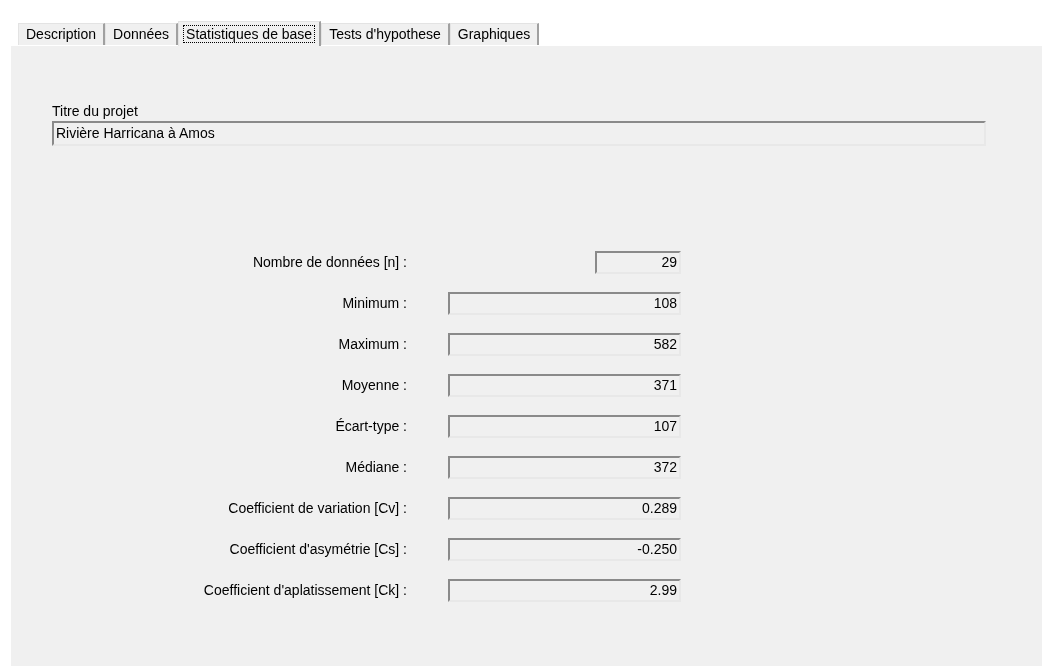 Image resolution: width=1042 pixels, height=666 pixels. What do you see at coordinates (374, 303) in the screenshot?
I see `stat-label: Minimum :` at bounding box center [374, 303].